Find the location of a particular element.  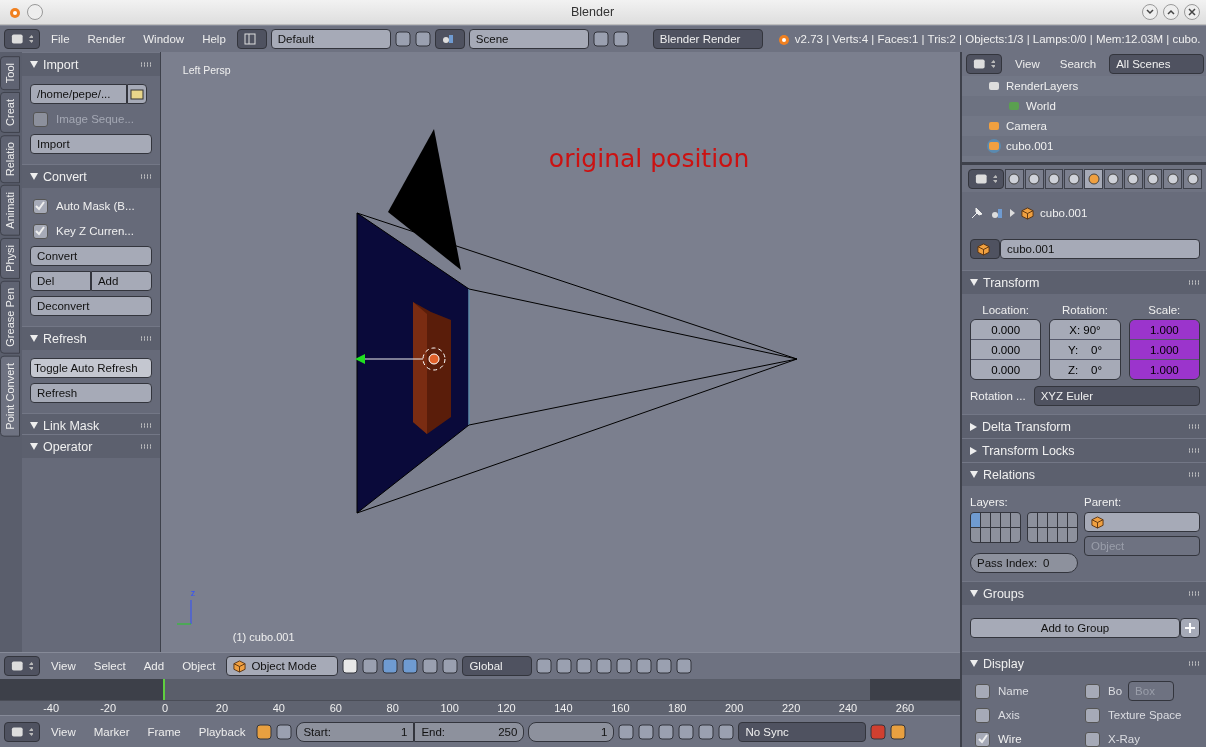

menu-item: Playback is located at coordinates (222, 731).